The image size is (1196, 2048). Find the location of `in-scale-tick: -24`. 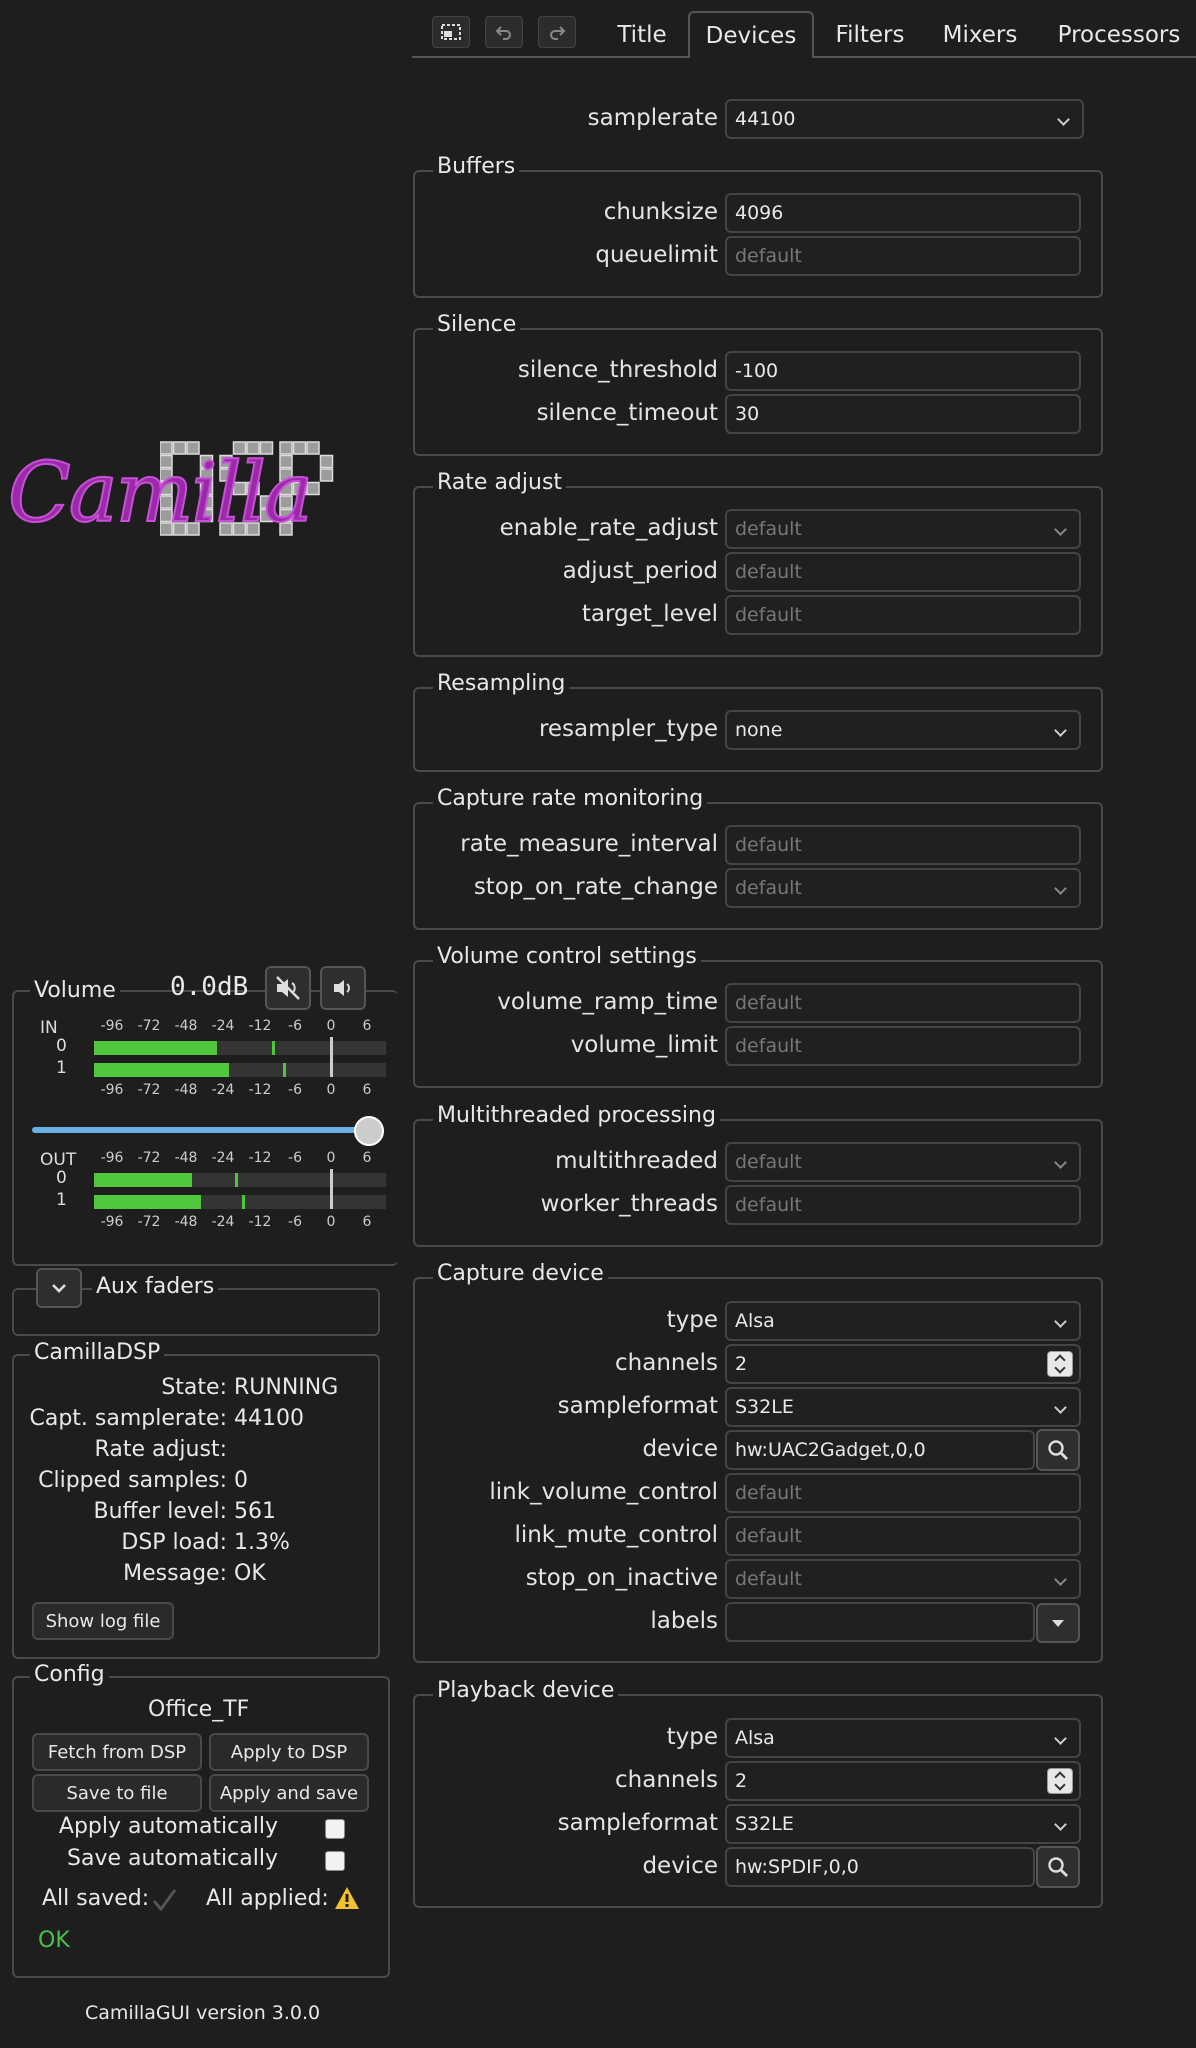

in-scale-tick: -24 is located at coordinates (223, 1090).